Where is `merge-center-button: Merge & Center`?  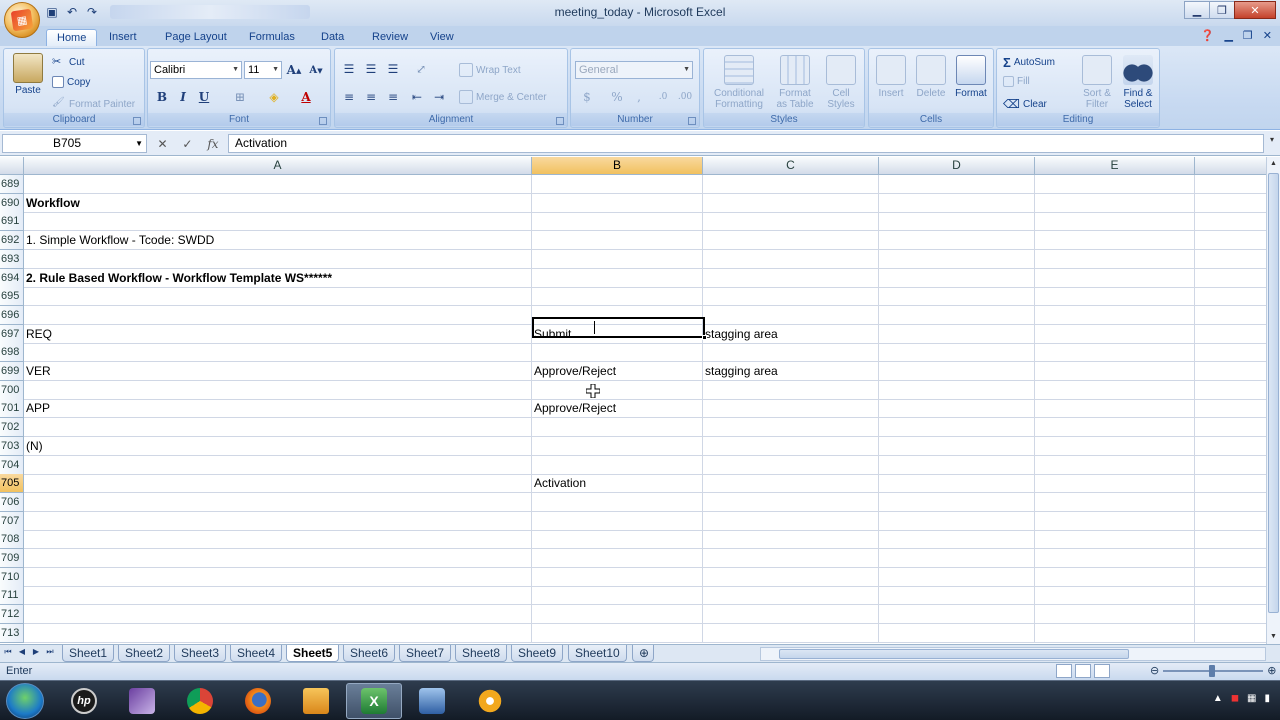 merge-center-button: Merge & Center is located at coordinates (503, 97).